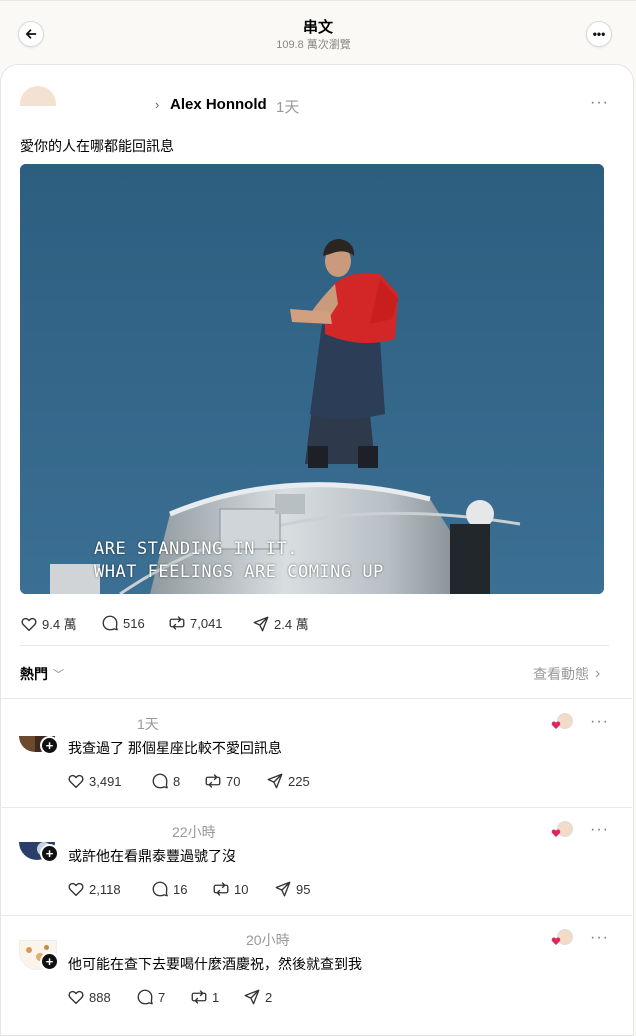 Image resolution: width=636 pixels, height=1036 pixels. I want to click on comment-button: 8, so click(165, 781).